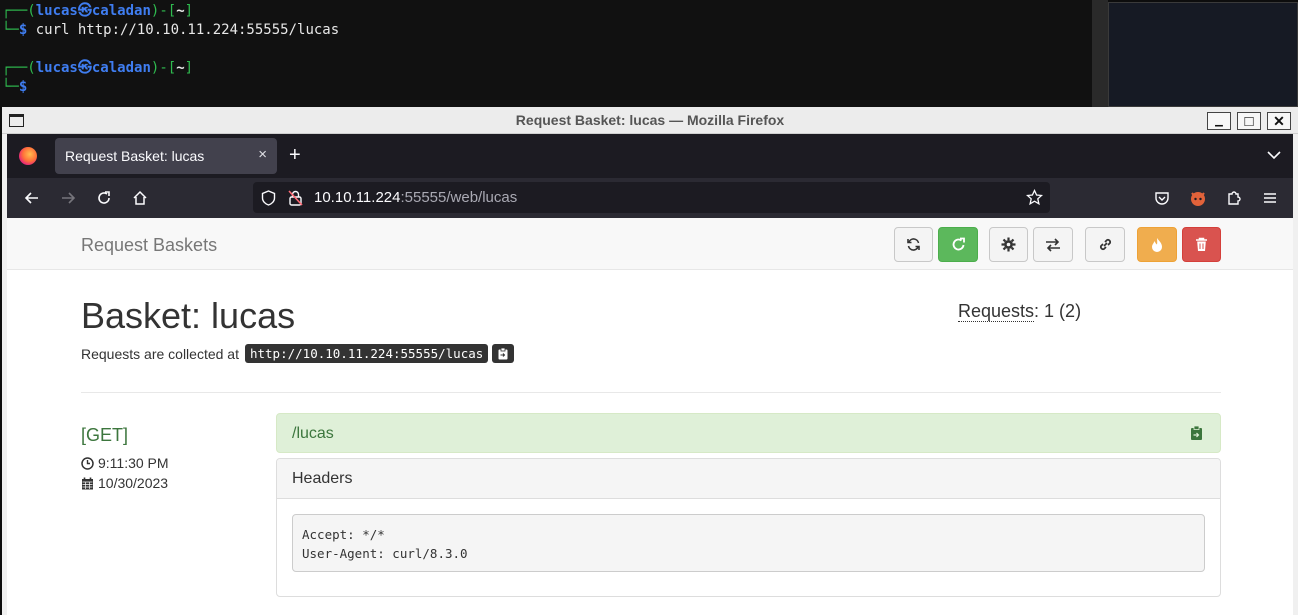 The height and width of the screenshot is (615, 1298). I want to click on close-icon: ✕, so click(1279, 120).